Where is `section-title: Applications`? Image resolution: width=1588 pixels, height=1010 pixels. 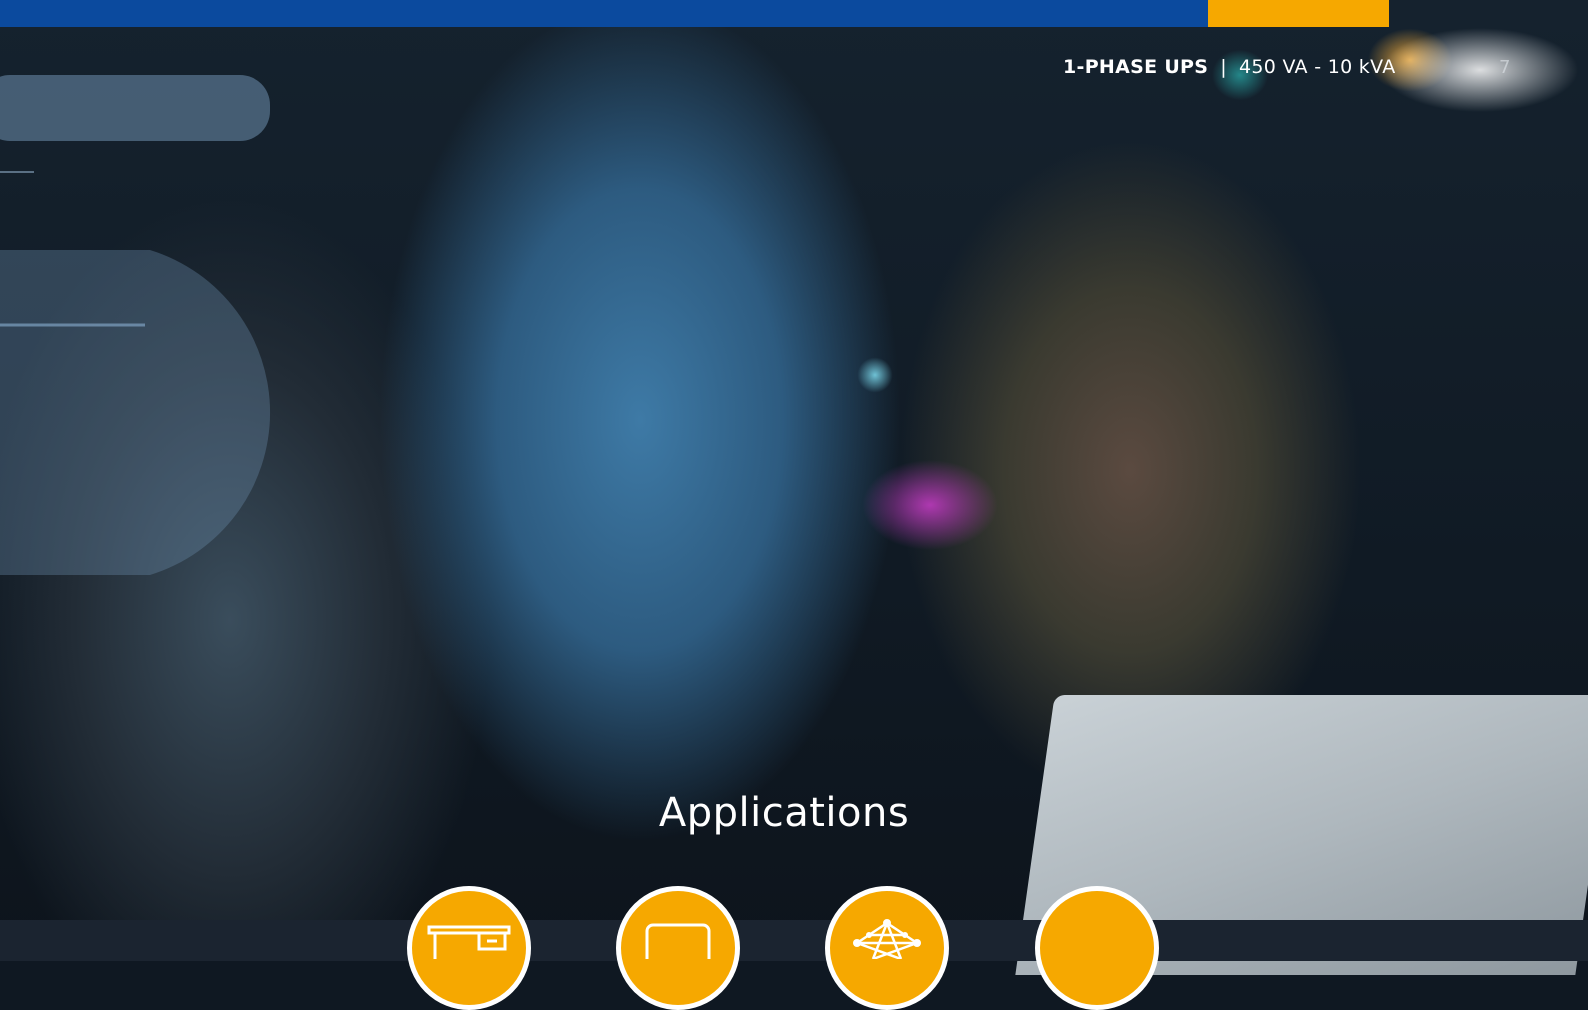 section-title: Applications is located at coordinates (784, 813).